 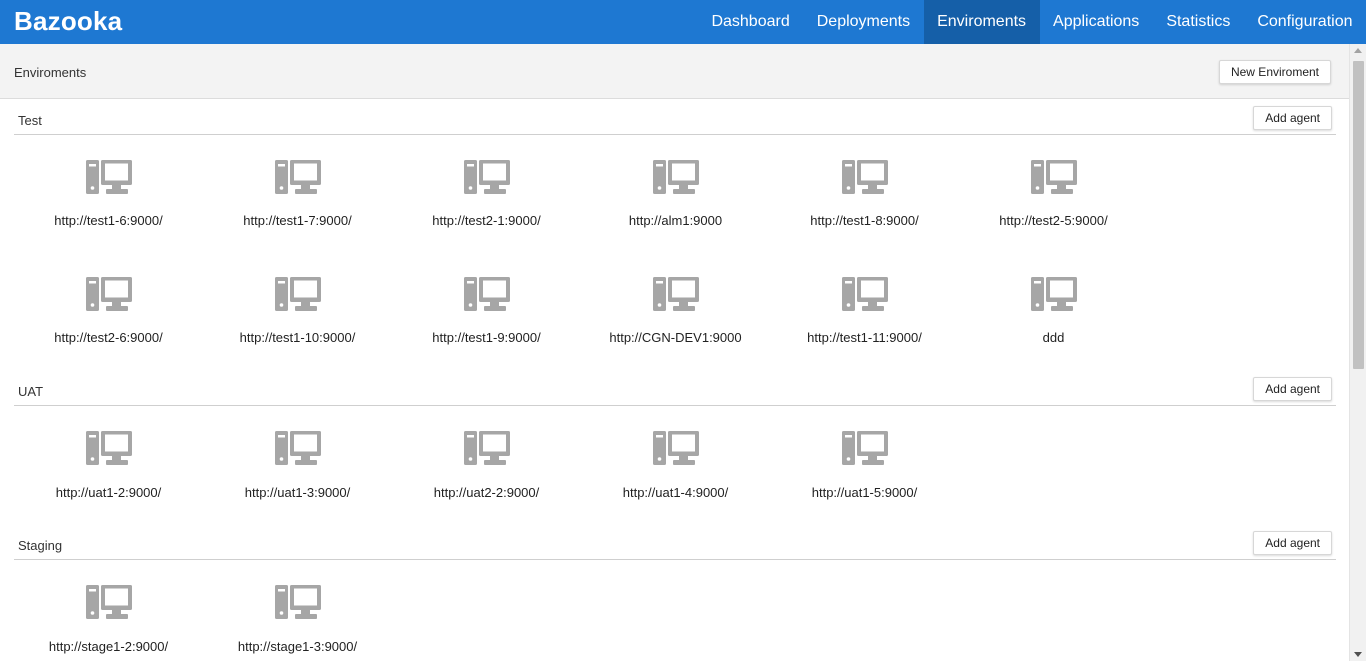 I want to click on agent-tile: http://uat1-5:9000/, so click(x=864, y=464).